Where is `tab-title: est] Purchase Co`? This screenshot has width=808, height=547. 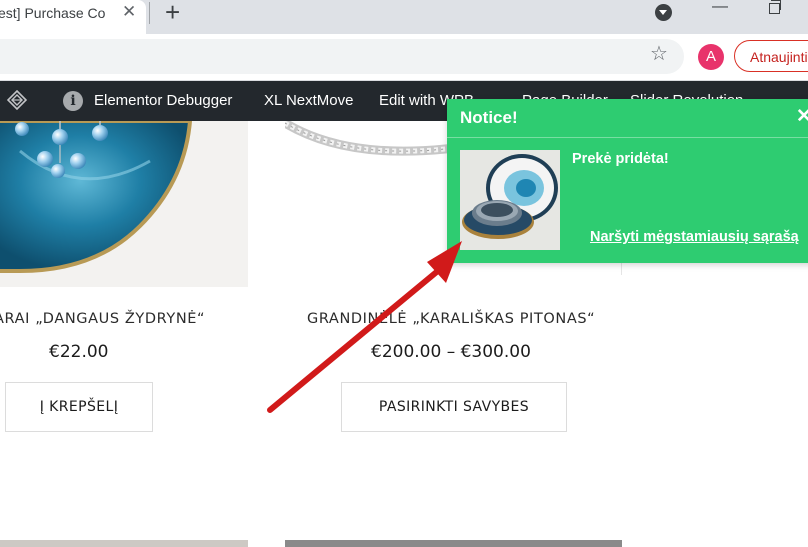 tab-title: est] Purchase Co is located at coordinates (53, 13).